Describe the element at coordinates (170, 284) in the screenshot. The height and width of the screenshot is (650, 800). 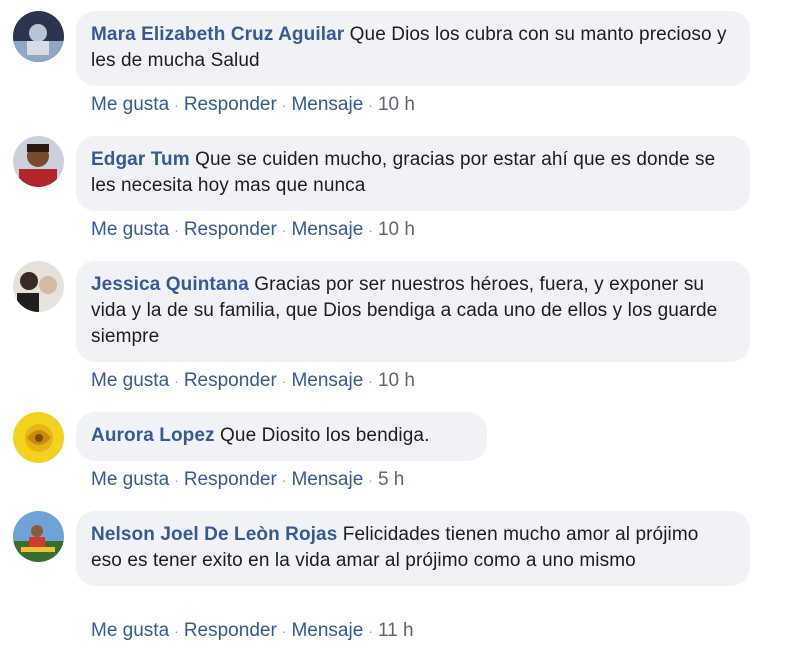
I see `comment-author: Jessica Quintana` at that location.